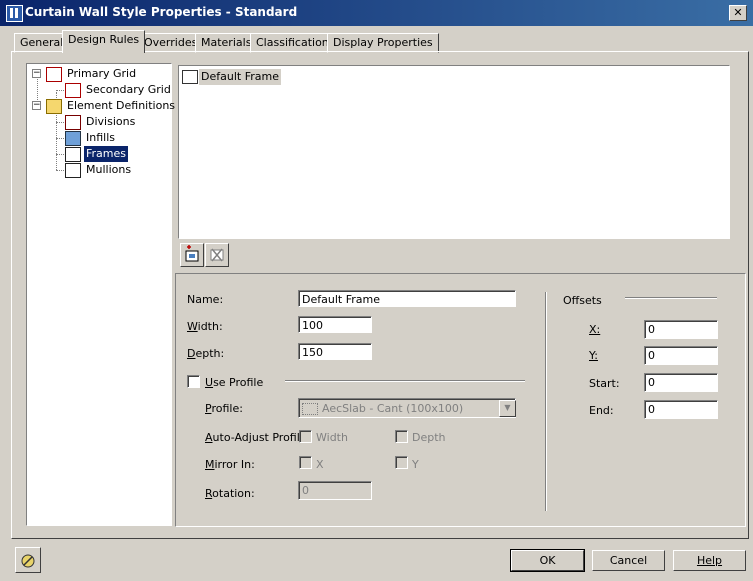  Describe the element at coordinates (171, 43) in the screenshot. I see `tab-overrides: Overrides` at that location.